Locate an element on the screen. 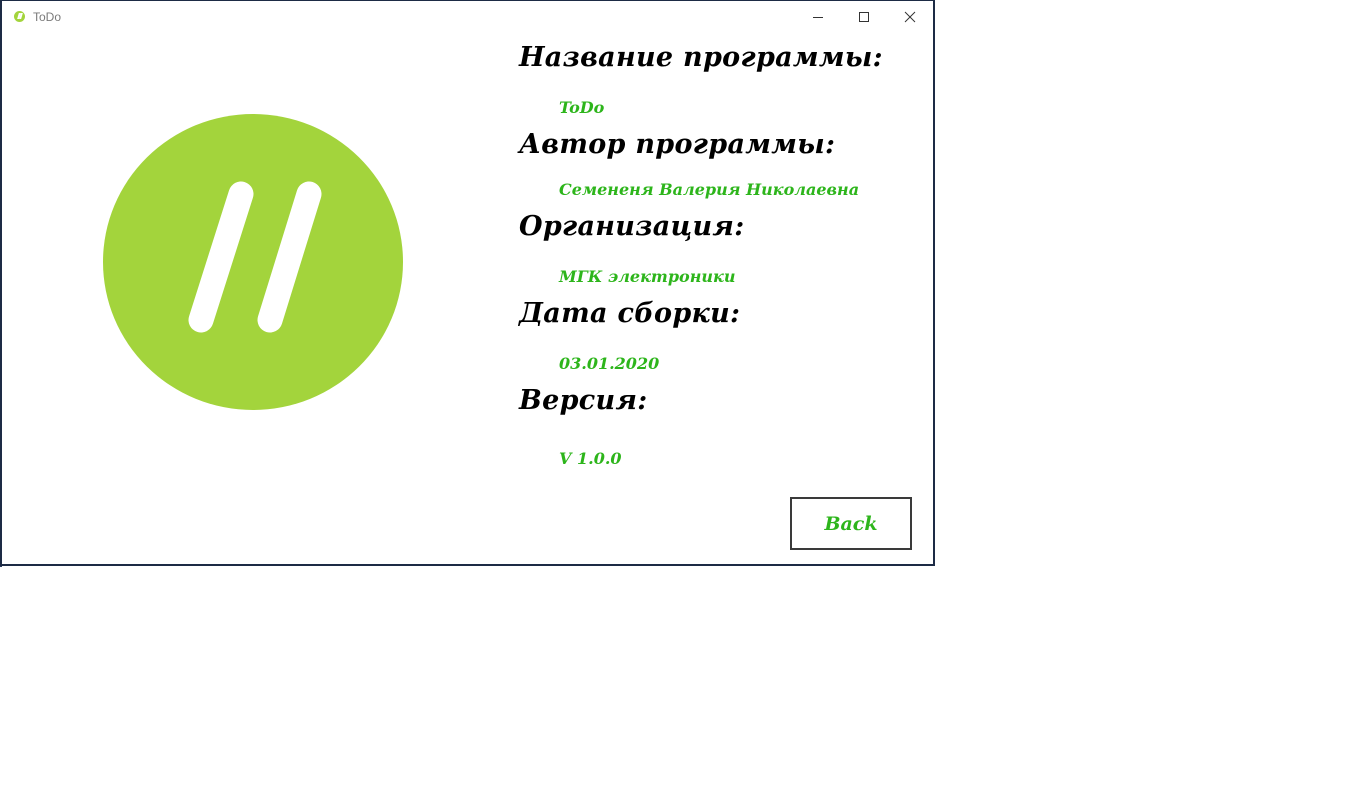  author-value: Семененя Валерия Николаевна is located at coordinates (709, 189).